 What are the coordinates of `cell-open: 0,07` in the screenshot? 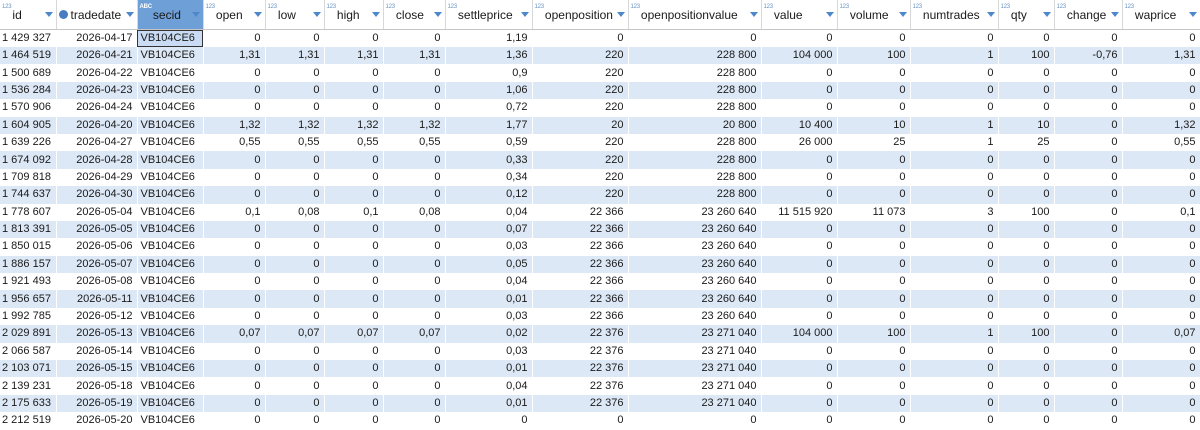 It's located at (234, 334).